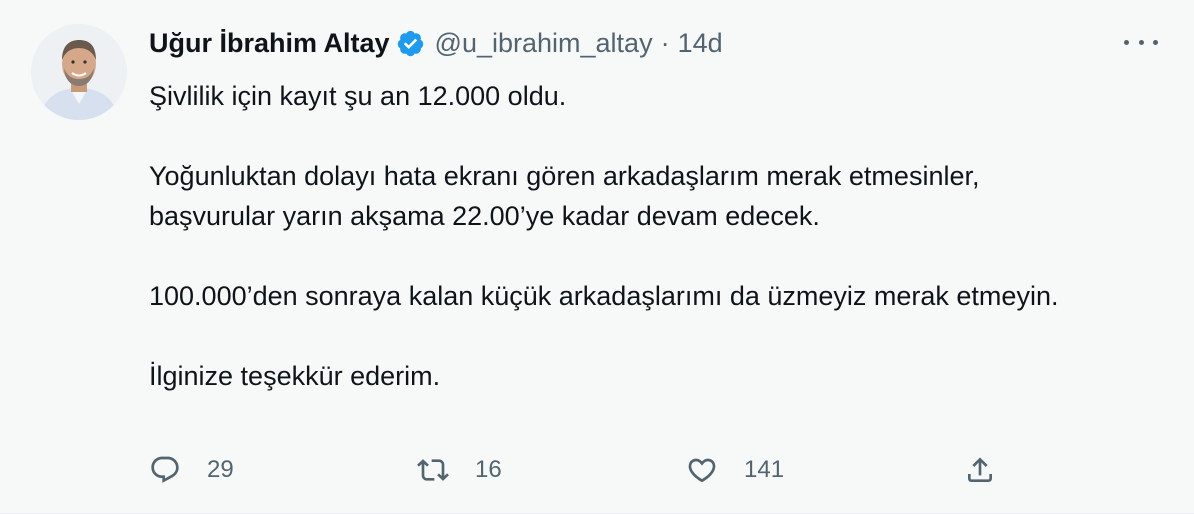 Image resolution: width=1194 pixels, height=514 pixels. I want to click on share-icon, so click(980, 469).